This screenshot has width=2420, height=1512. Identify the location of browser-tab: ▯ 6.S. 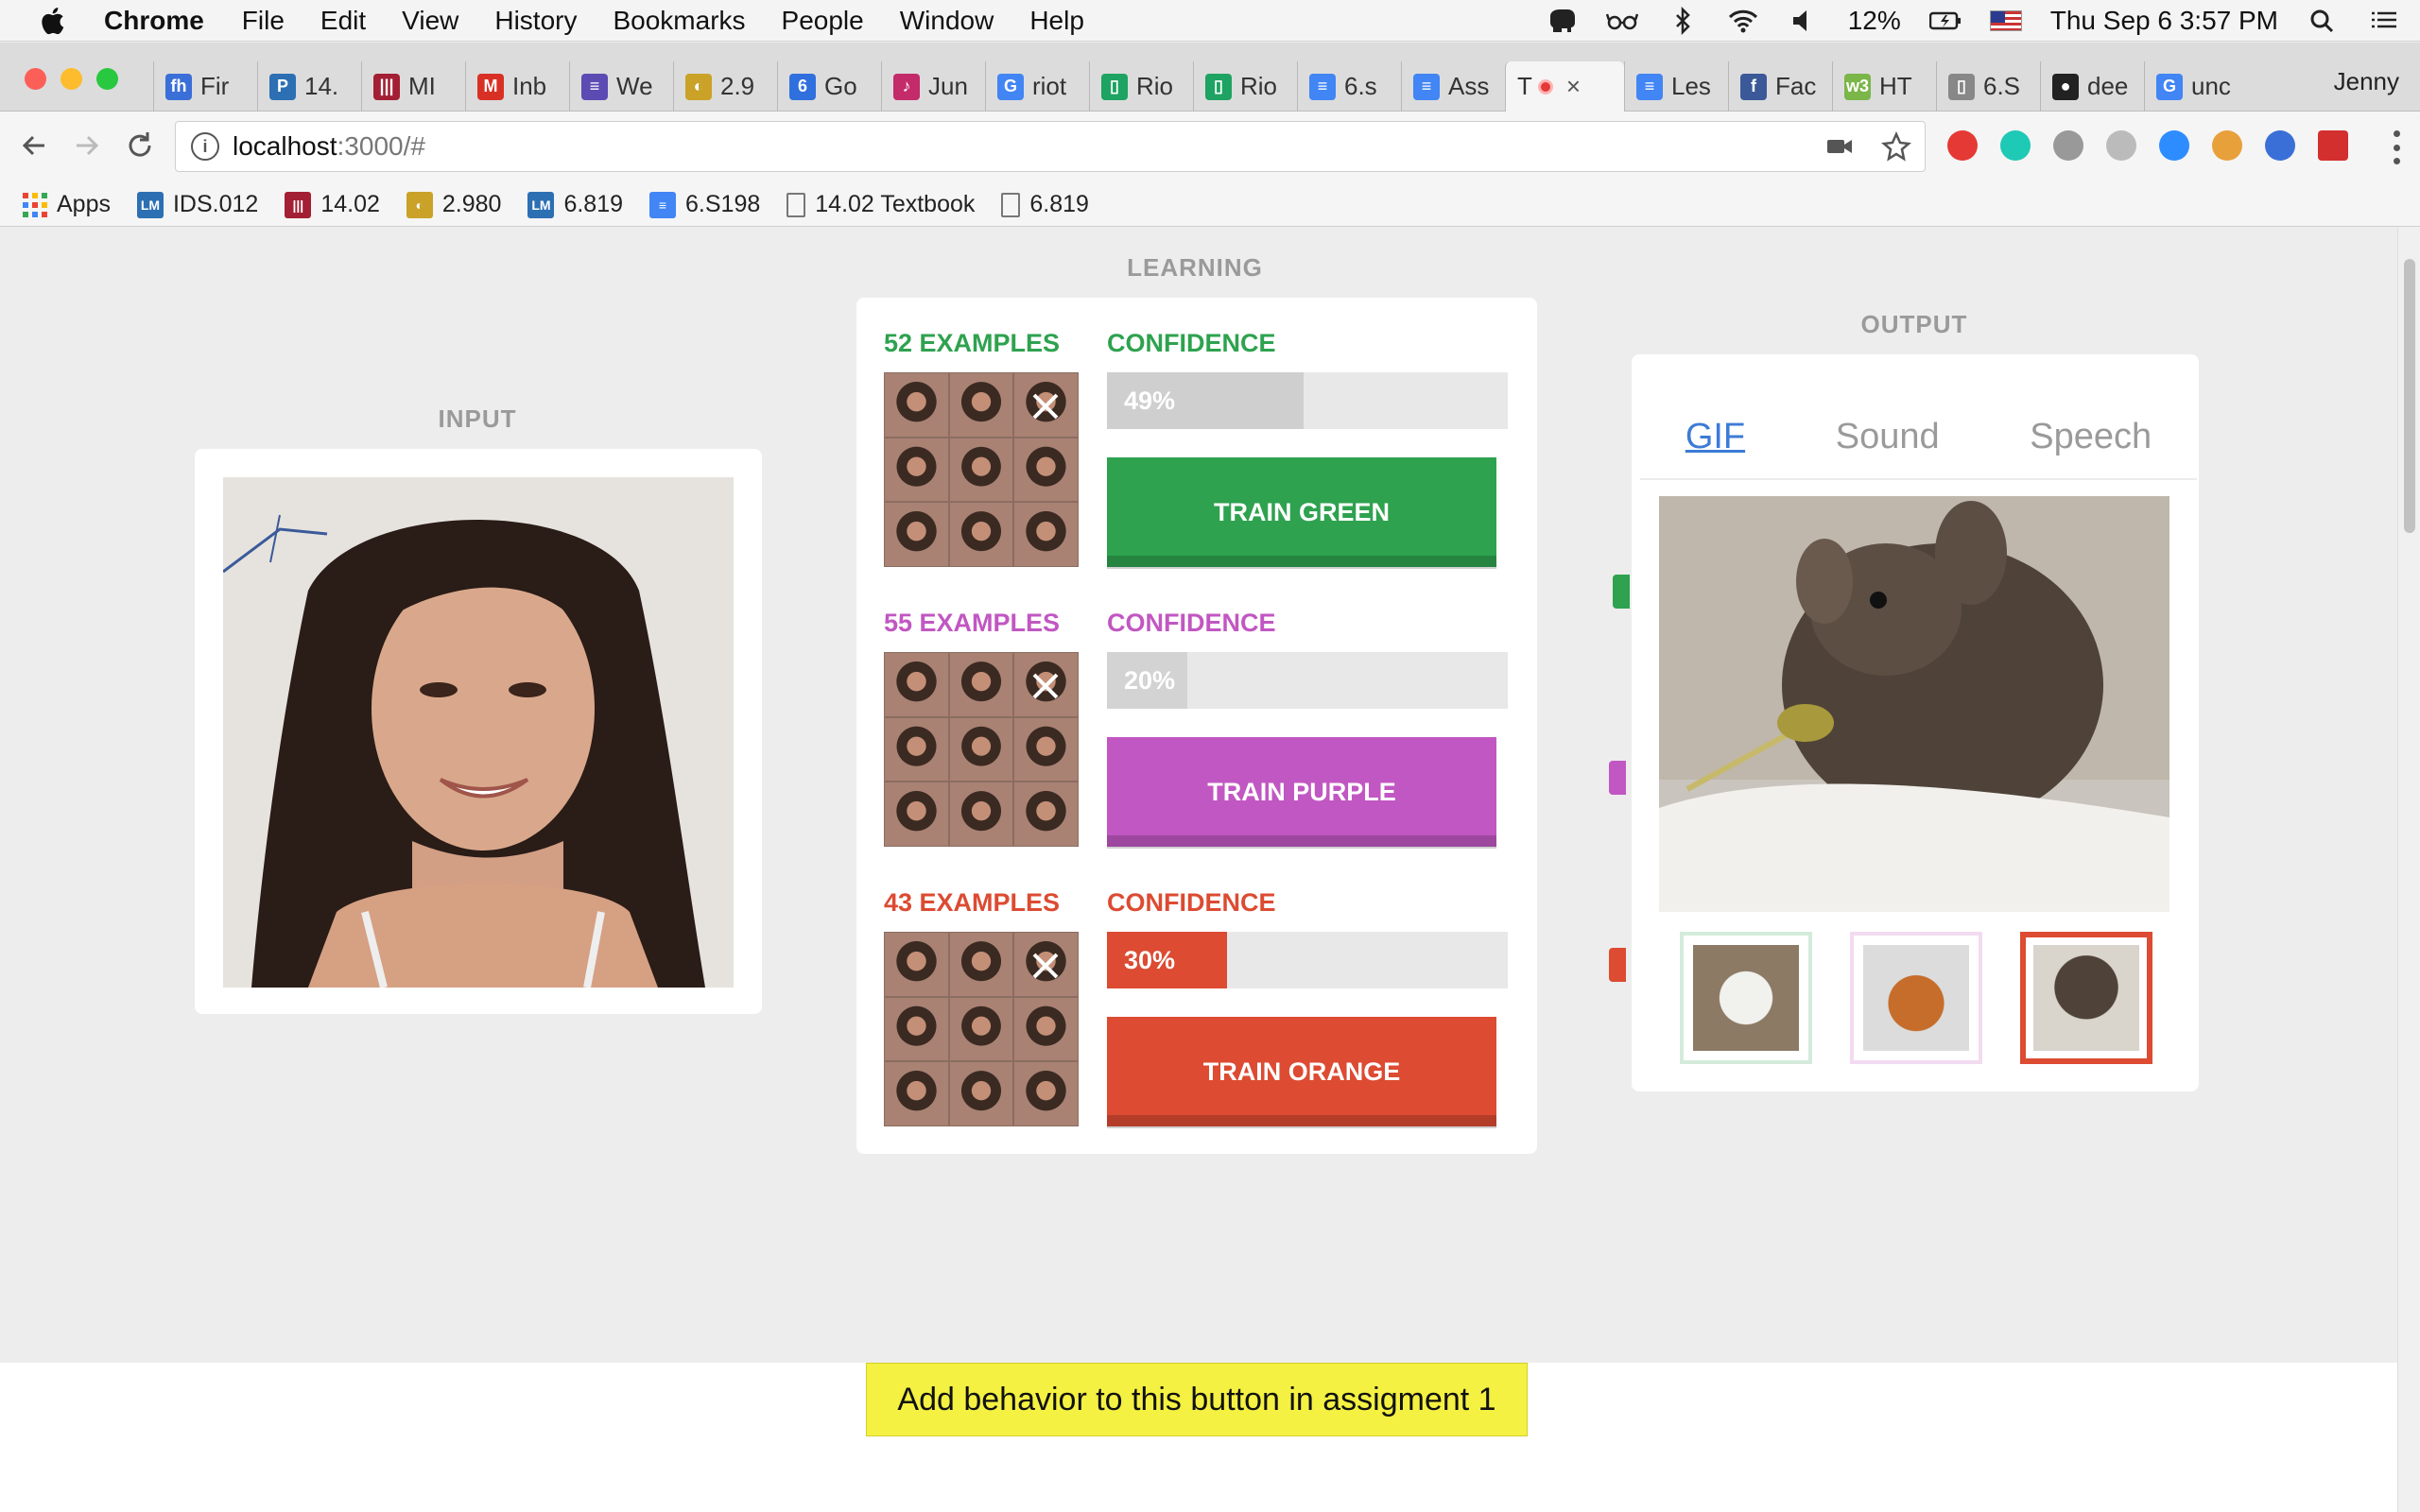
(1988, 86).